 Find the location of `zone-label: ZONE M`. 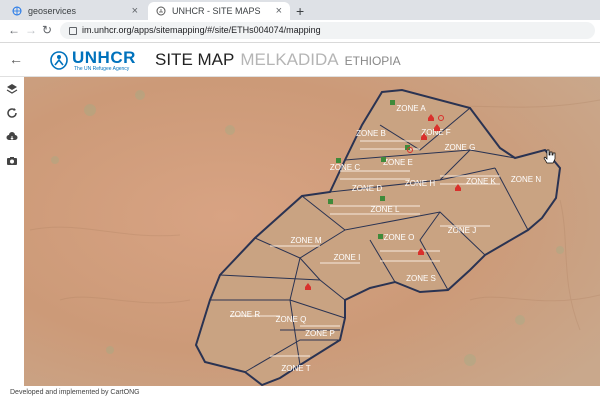

zone-label: ZONE M is located at coordinates (305, 240).